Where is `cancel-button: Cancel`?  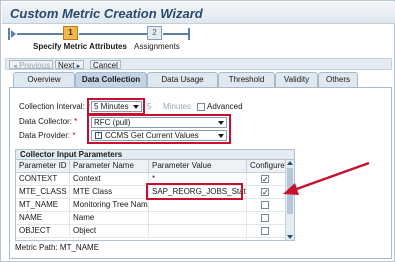
cancel-button: Cancel is located at coordinates (105, 65).